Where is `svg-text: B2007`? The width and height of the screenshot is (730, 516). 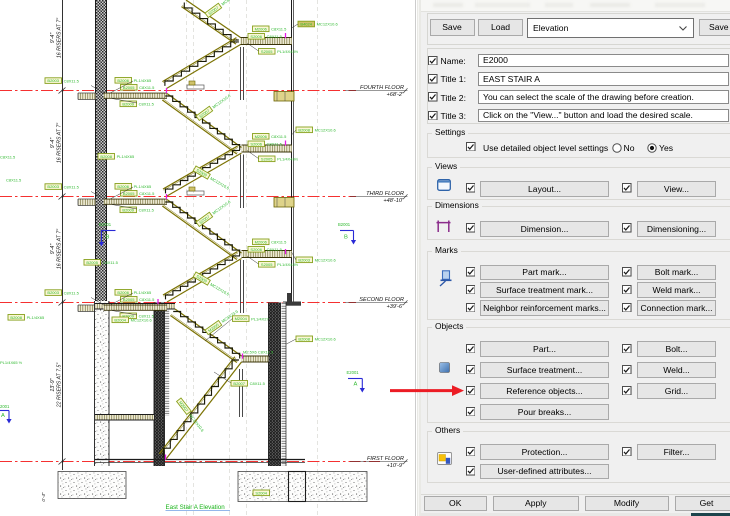 svg-text: B2007 is located at coordinates (239, 383).